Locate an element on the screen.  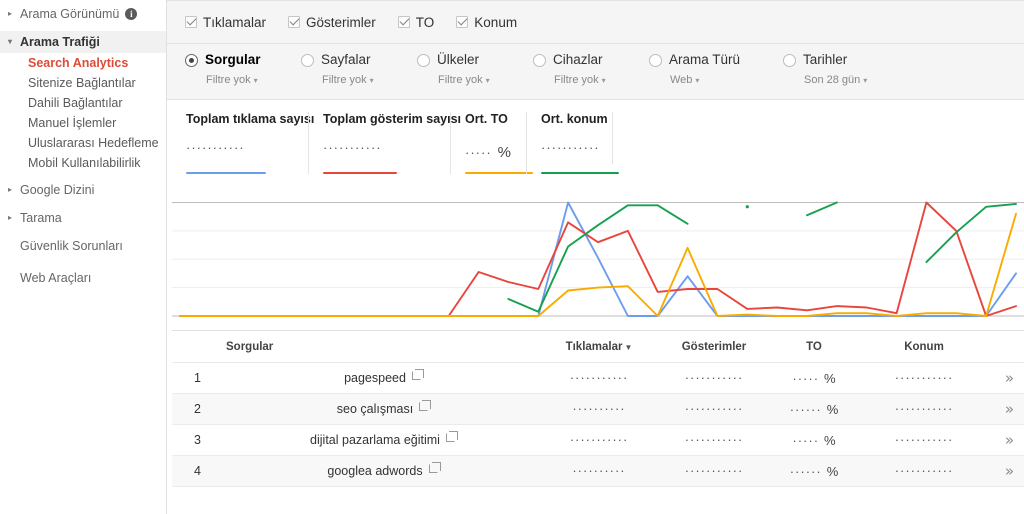
radio-option-devices: Cihazlar Filtre yok ▾ is located at coordinates (591, 69).